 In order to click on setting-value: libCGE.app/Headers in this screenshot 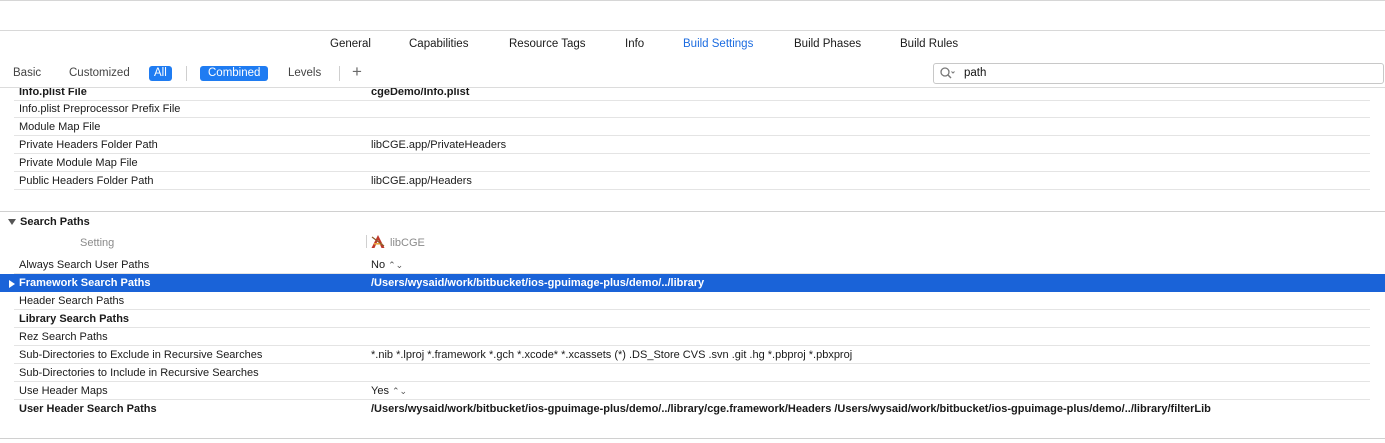, I will do `click(421, 181)`.